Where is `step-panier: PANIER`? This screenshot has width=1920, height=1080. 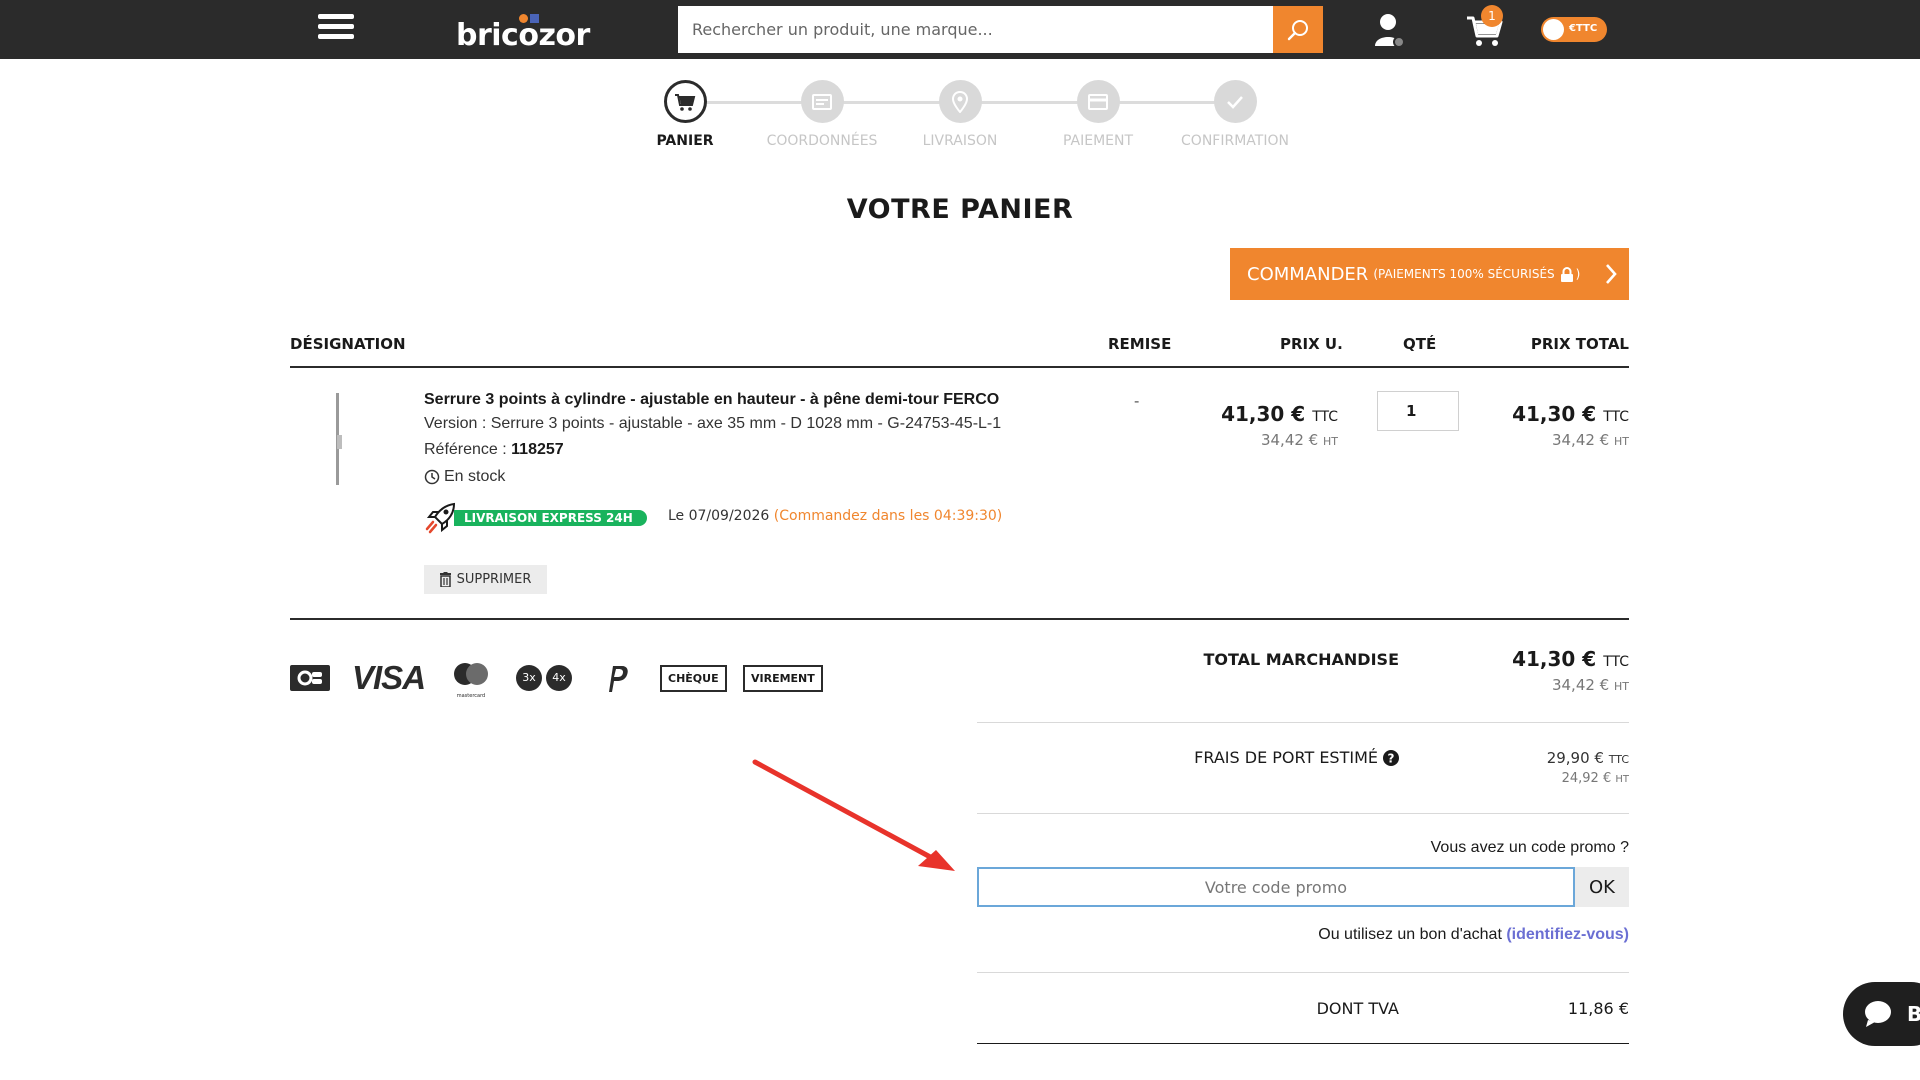 step-panier: PANIER is located at coordinates (685, 114).